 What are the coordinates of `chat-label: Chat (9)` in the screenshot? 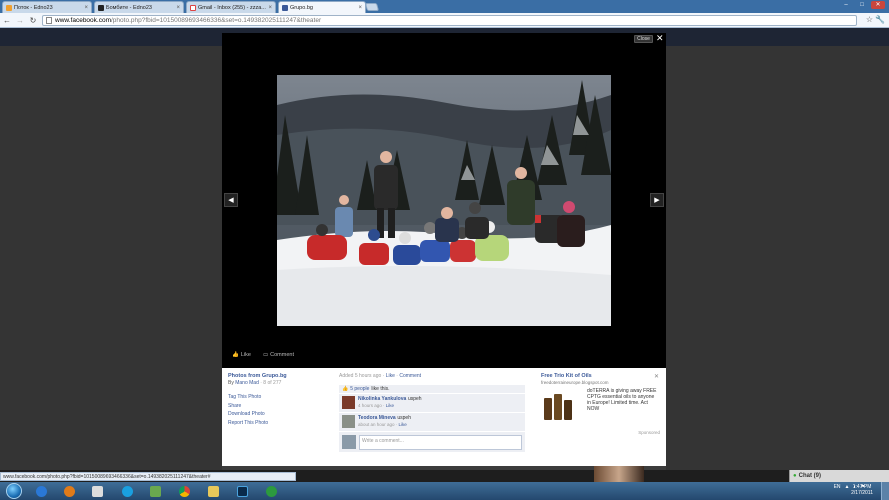 It's located at (809, 476).